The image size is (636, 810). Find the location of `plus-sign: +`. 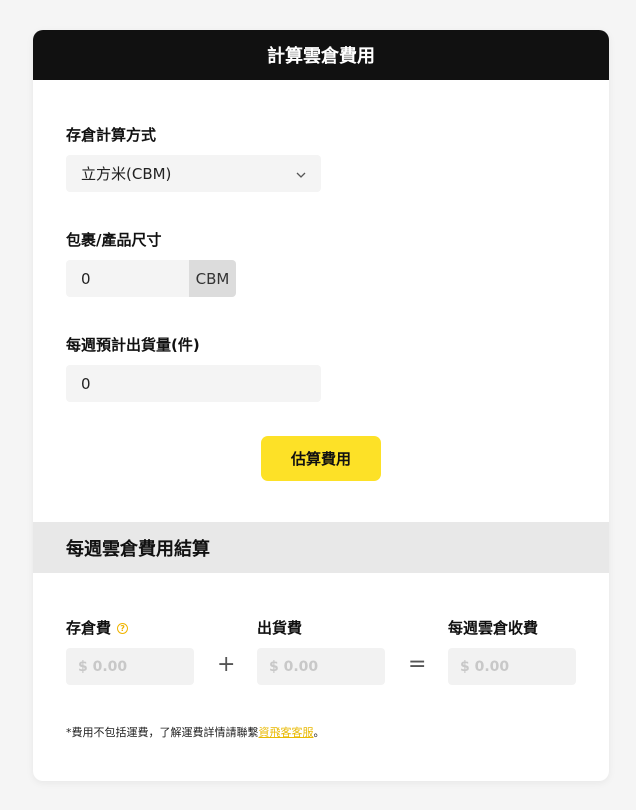

plus-sign: + is located at coordinates (226, 664).